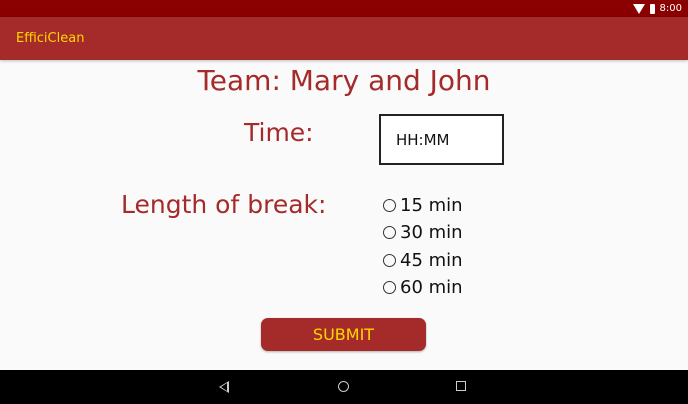  What do you see at coordinates (344, 8) in the screenshot?
I see `status-bar: 8:00` at bounding box center [344, 8].